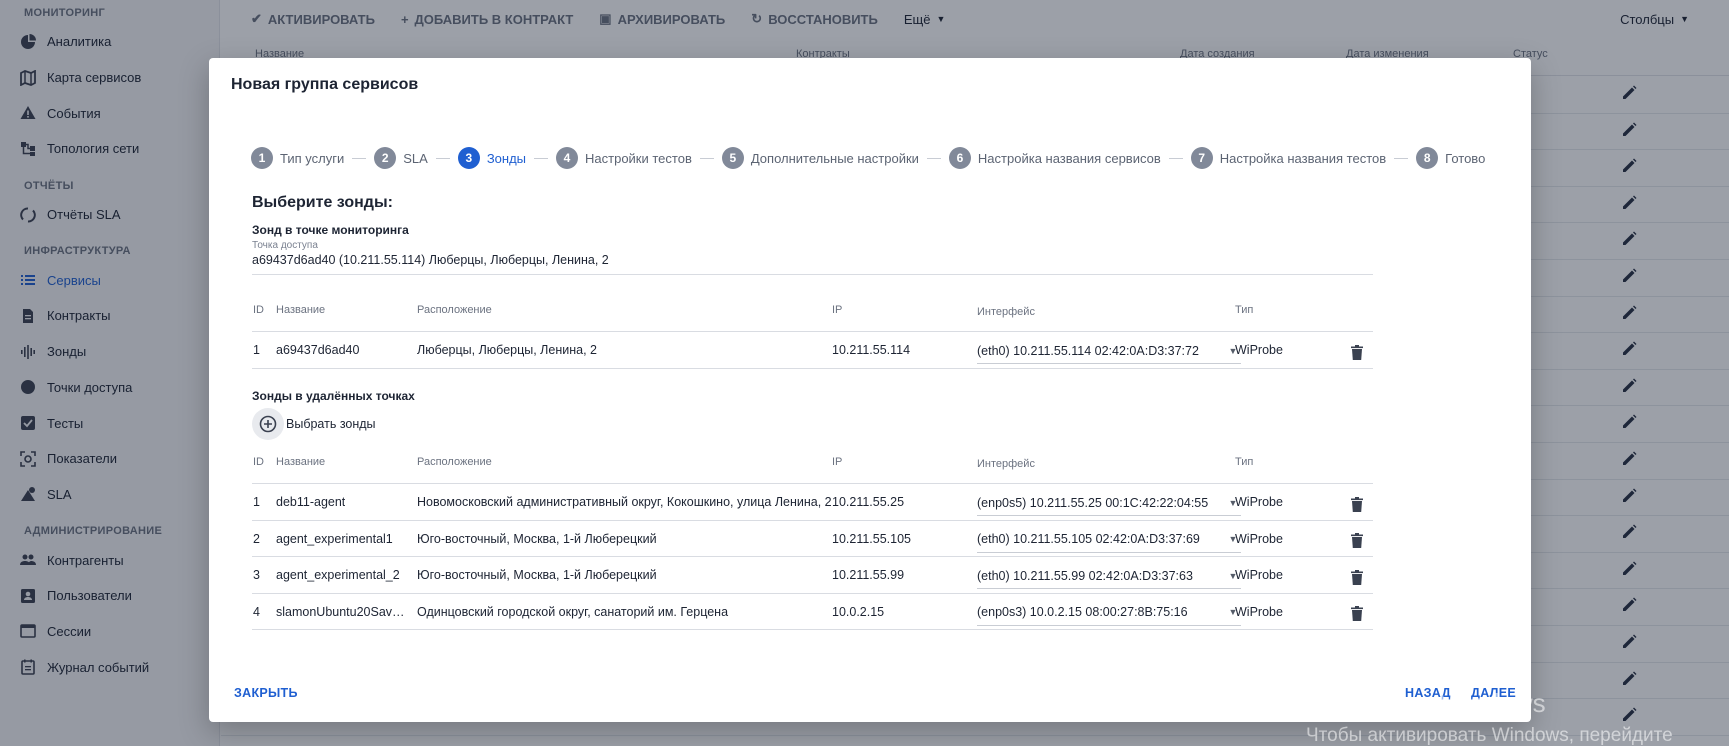  I want to click on col-ip: IP, so click(837, 310).